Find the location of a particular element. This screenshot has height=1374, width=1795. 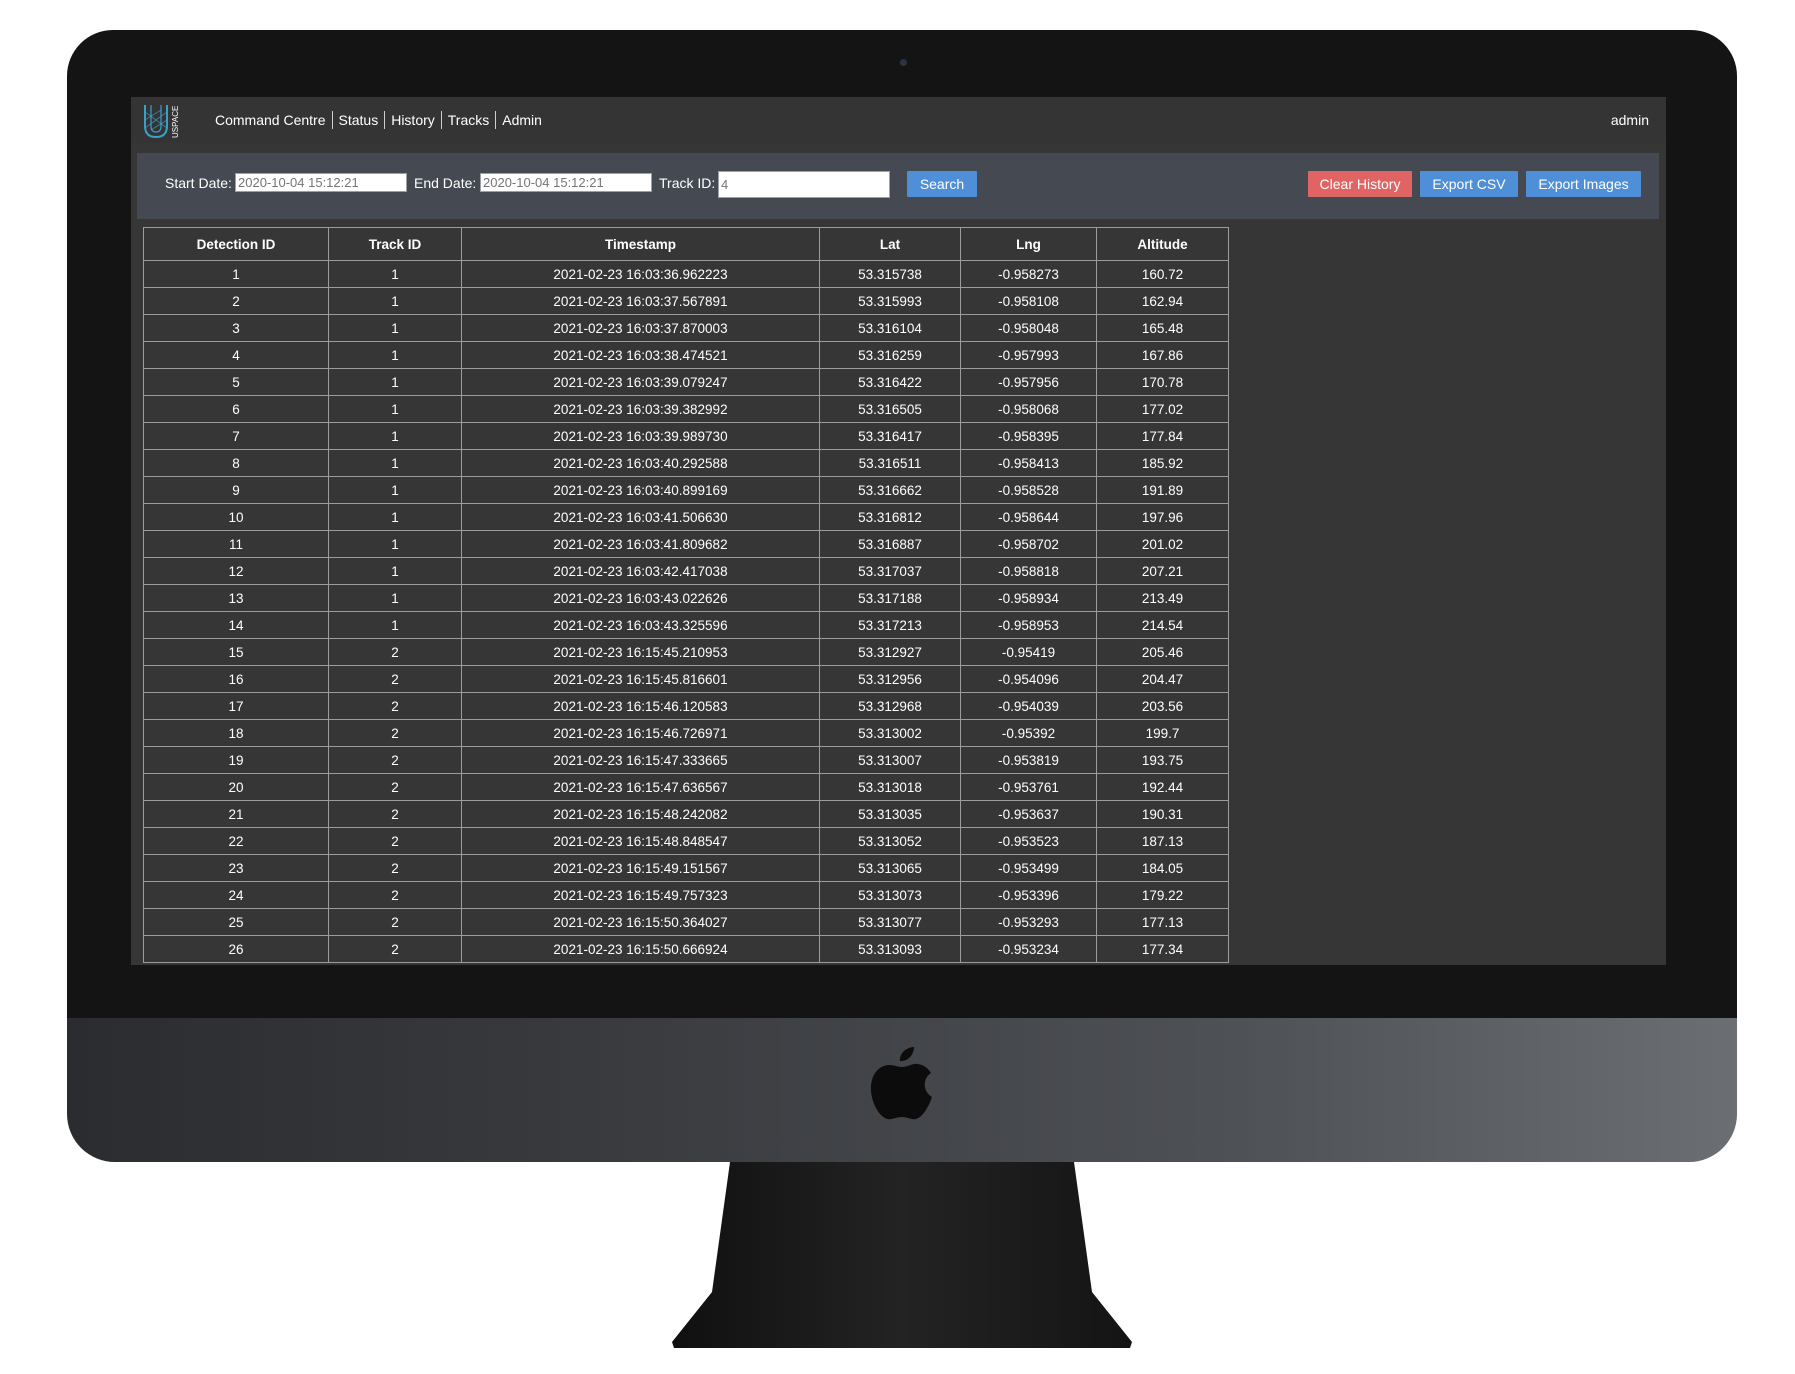

col-track-id: Track ID is located at coordinates (395, 244).